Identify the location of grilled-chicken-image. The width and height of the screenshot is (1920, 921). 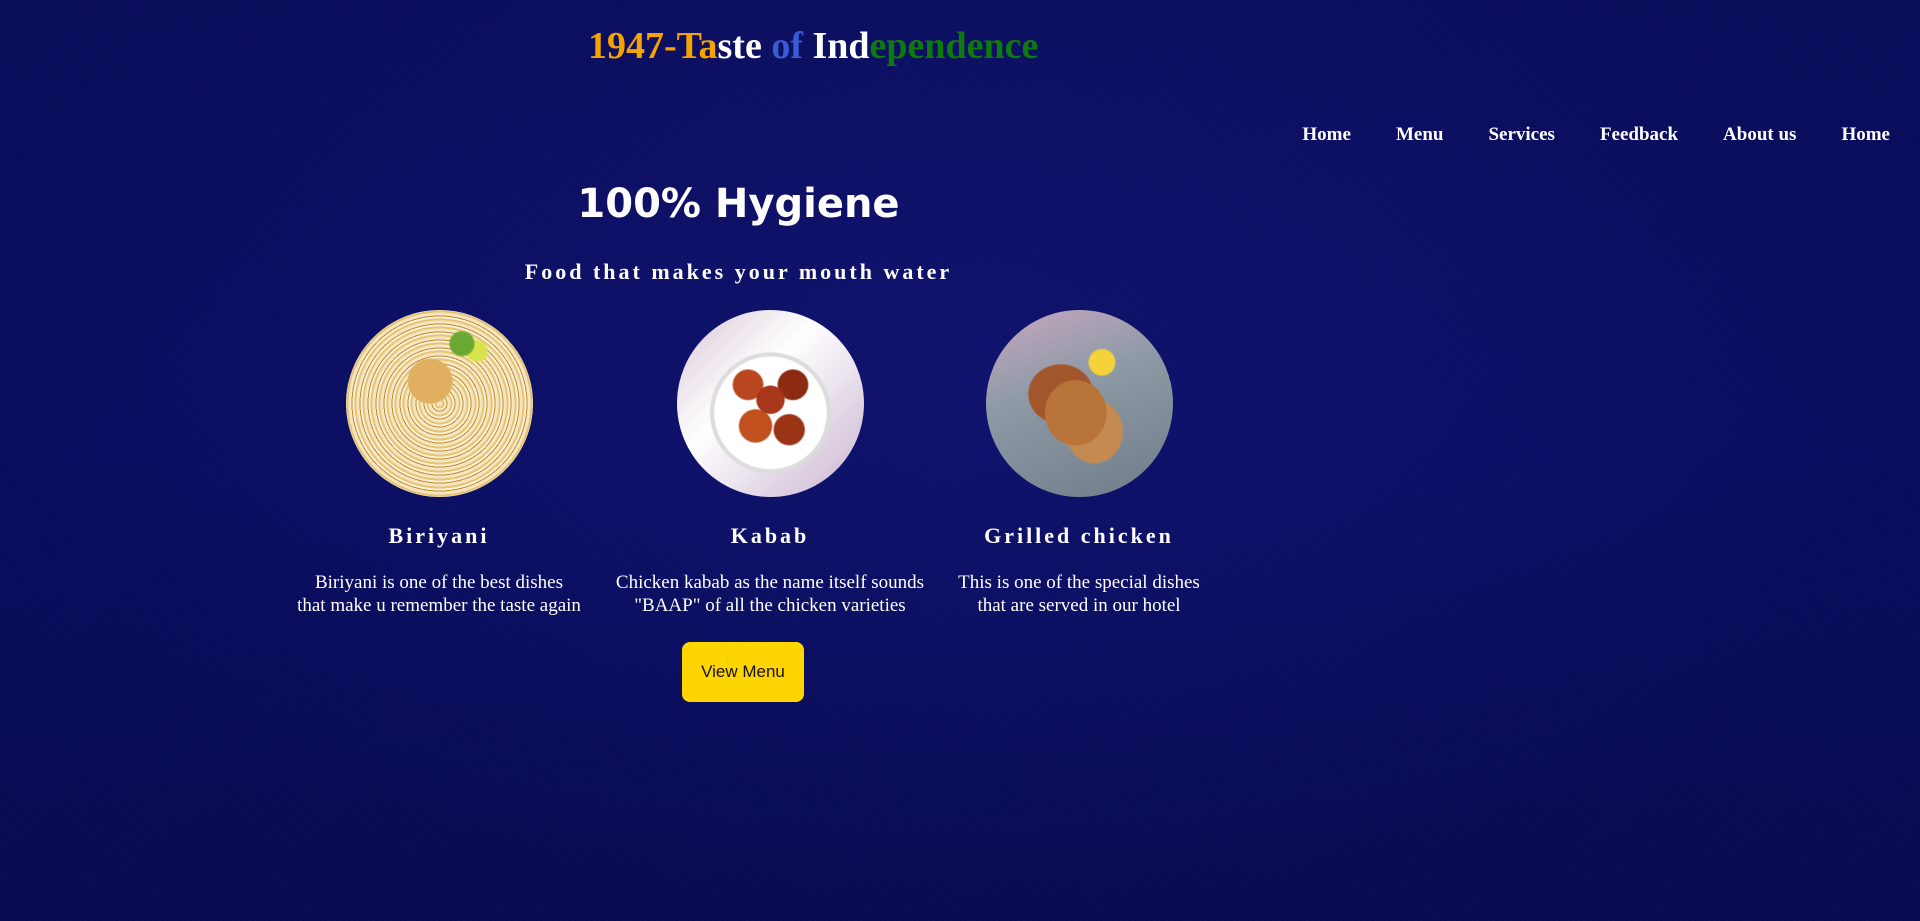
(1079, 403).